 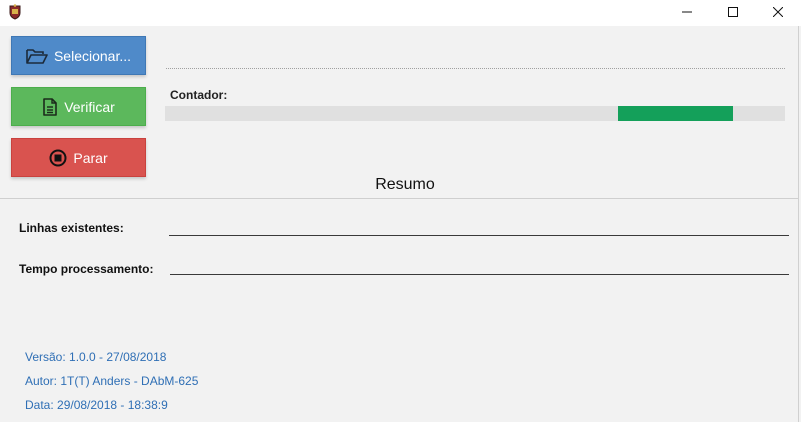 I want to click on document-icon, so click(x=50, y=106).